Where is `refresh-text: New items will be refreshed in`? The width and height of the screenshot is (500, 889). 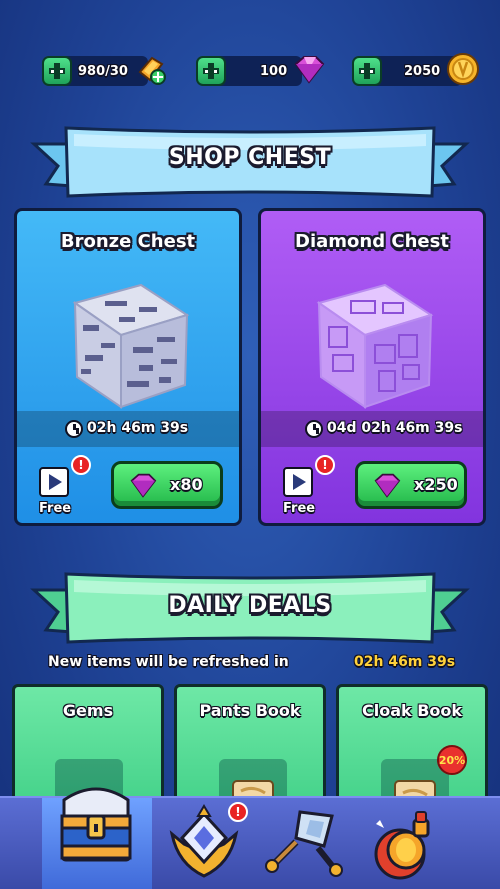
refresh-text: New items will be refreshed in is located at coordinates (168, 662).